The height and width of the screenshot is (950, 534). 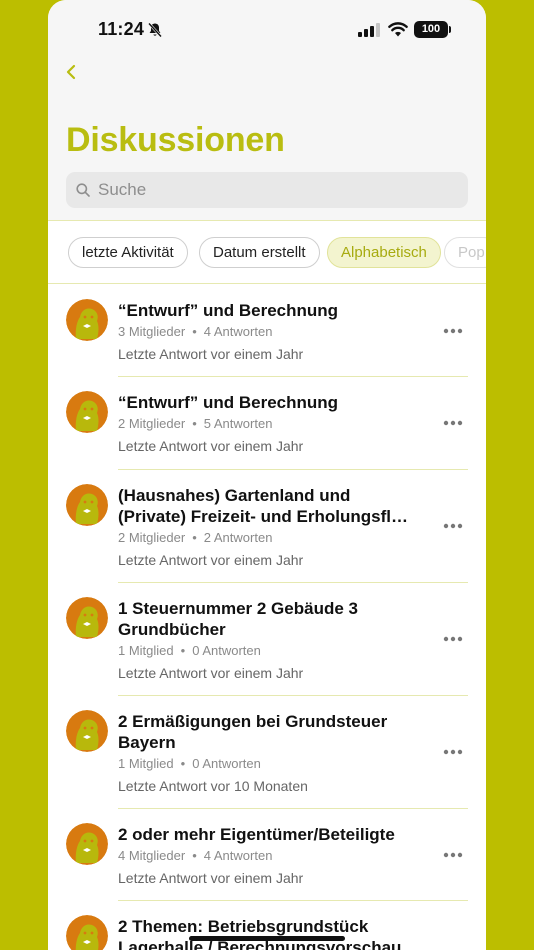 I want to click on member-count: 4 Mitglieder, so click(x=152, y=855).